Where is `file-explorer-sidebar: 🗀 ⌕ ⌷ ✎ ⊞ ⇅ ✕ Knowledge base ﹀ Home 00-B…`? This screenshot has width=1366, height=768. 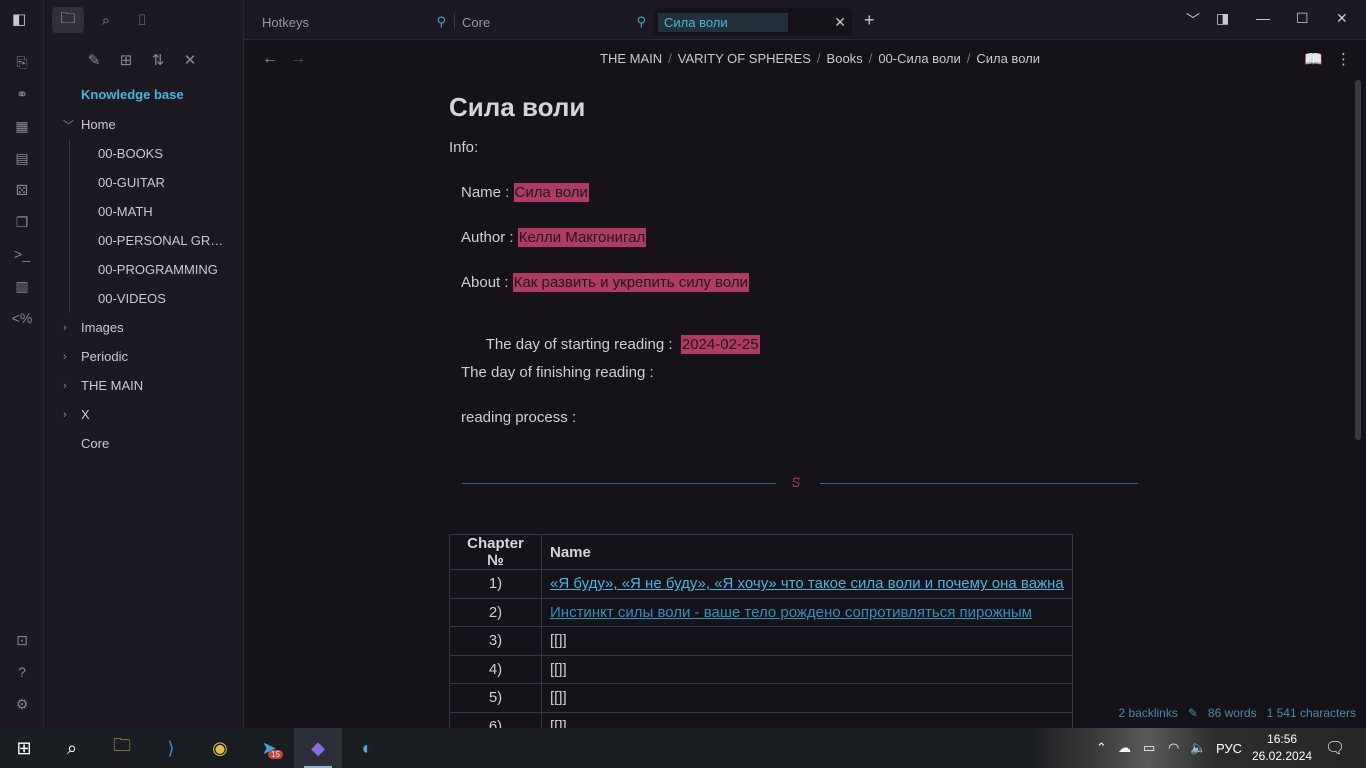 file-explorer-sidebar: 🗀 ⌕ ⌷ ✎ ⊞ ⇅ ✕ Knowledge base ﹀ Home 00-B… is located at coordinates (144, 364).